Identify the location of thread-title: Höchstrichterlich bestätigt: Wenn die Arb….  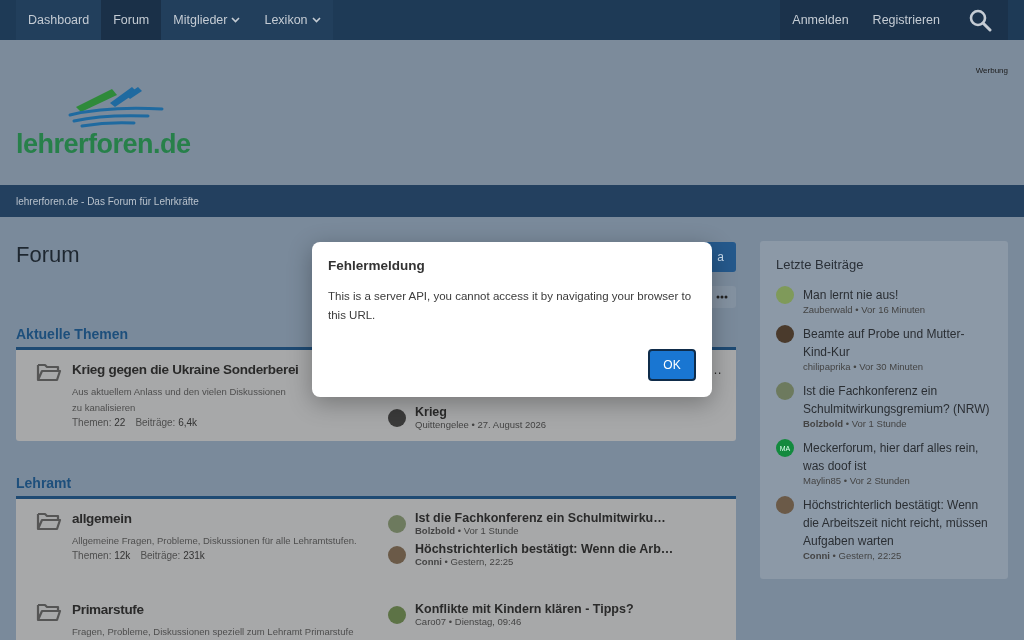
(544, 549).